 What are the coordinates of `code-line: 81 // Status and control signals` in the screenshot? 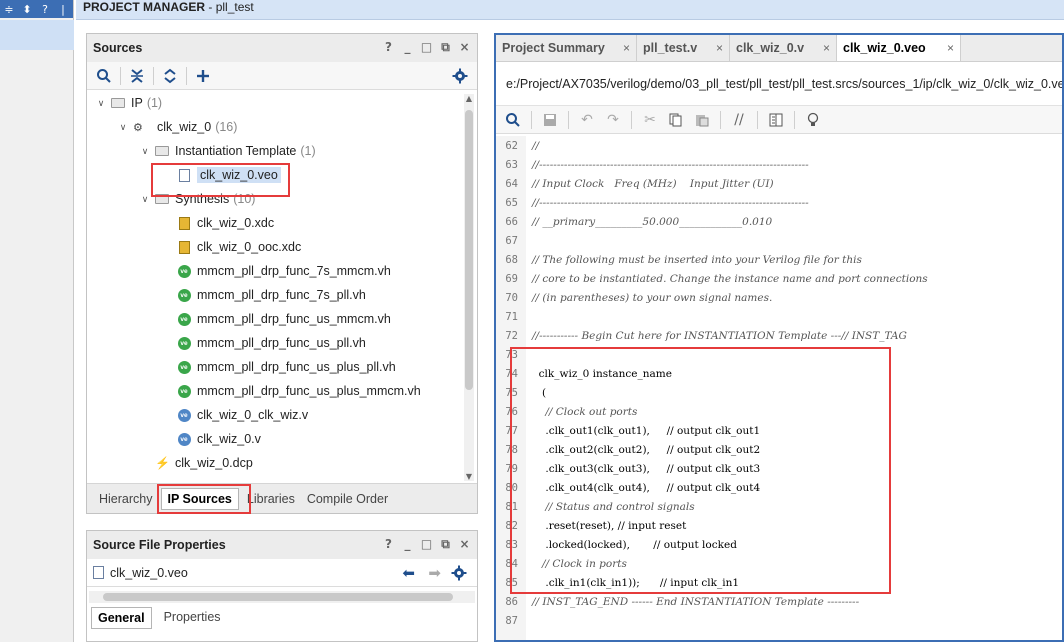 It's located at (779, 506).